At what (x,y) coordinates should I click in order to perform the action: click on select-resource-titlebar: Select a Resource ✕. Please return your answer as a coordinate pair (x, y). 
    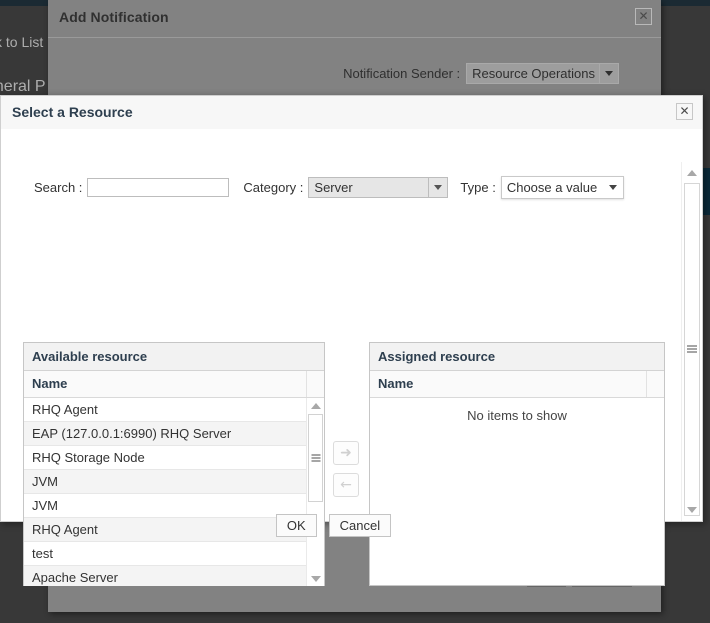
    Looking at the image, I should click on (351, 113).